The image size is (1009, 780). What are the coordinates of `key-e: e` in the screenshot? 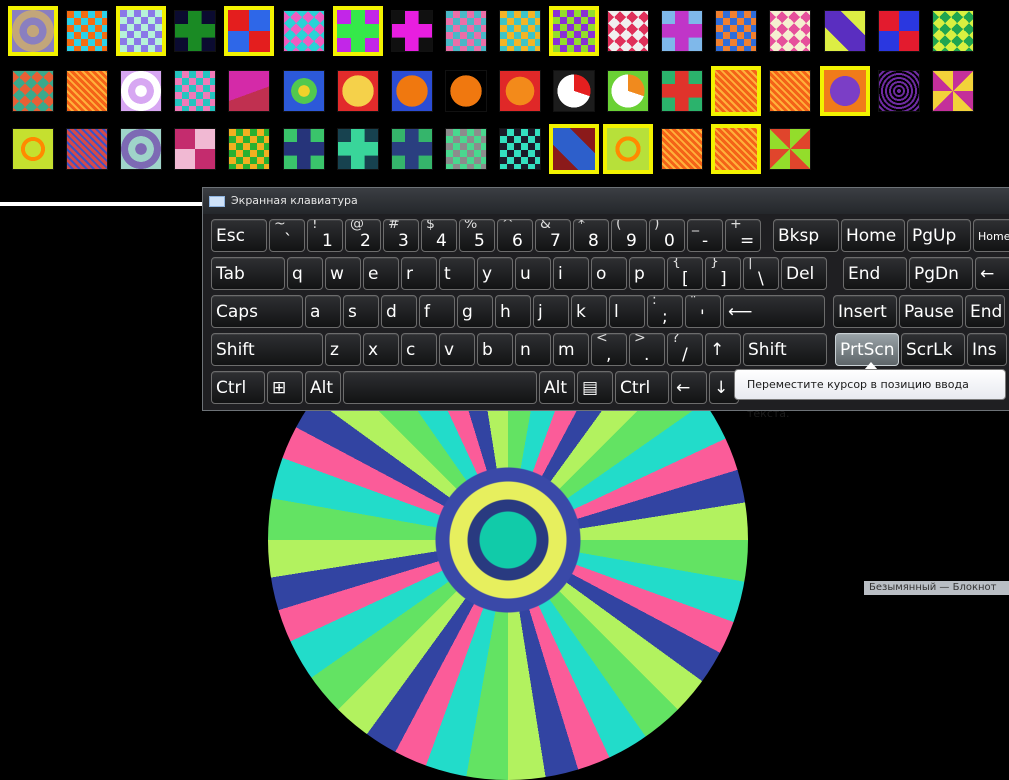 It's located at (381, 273).